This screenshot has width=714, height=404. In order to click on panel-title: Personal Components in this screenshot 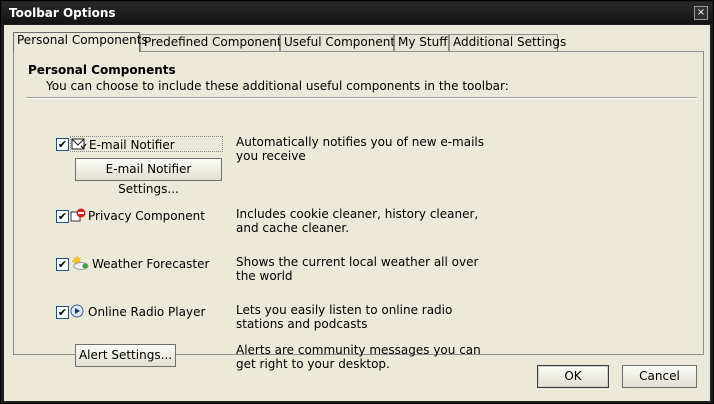, I will do `click(102, 70)`.